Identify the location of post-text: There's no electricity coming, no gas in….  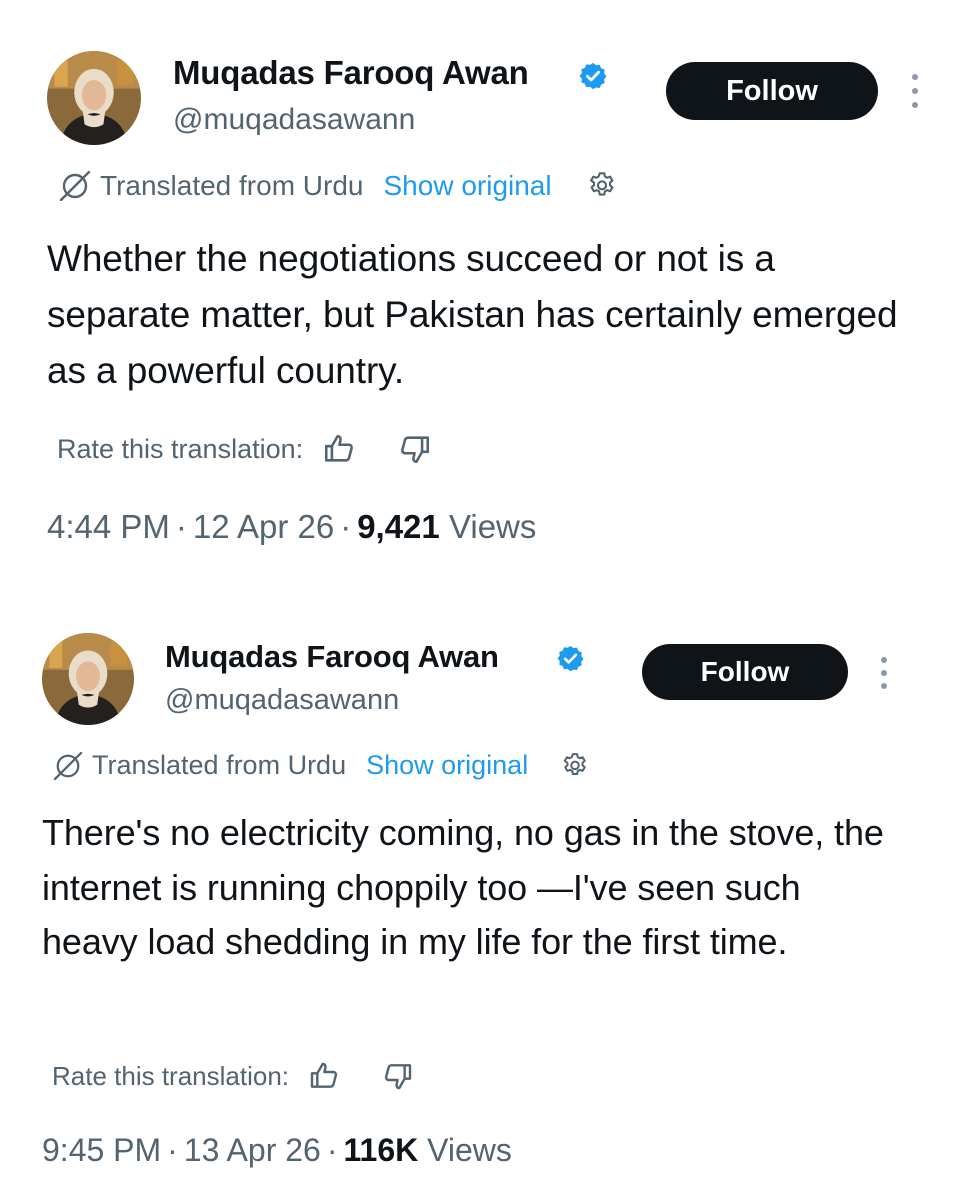
(463, 887).